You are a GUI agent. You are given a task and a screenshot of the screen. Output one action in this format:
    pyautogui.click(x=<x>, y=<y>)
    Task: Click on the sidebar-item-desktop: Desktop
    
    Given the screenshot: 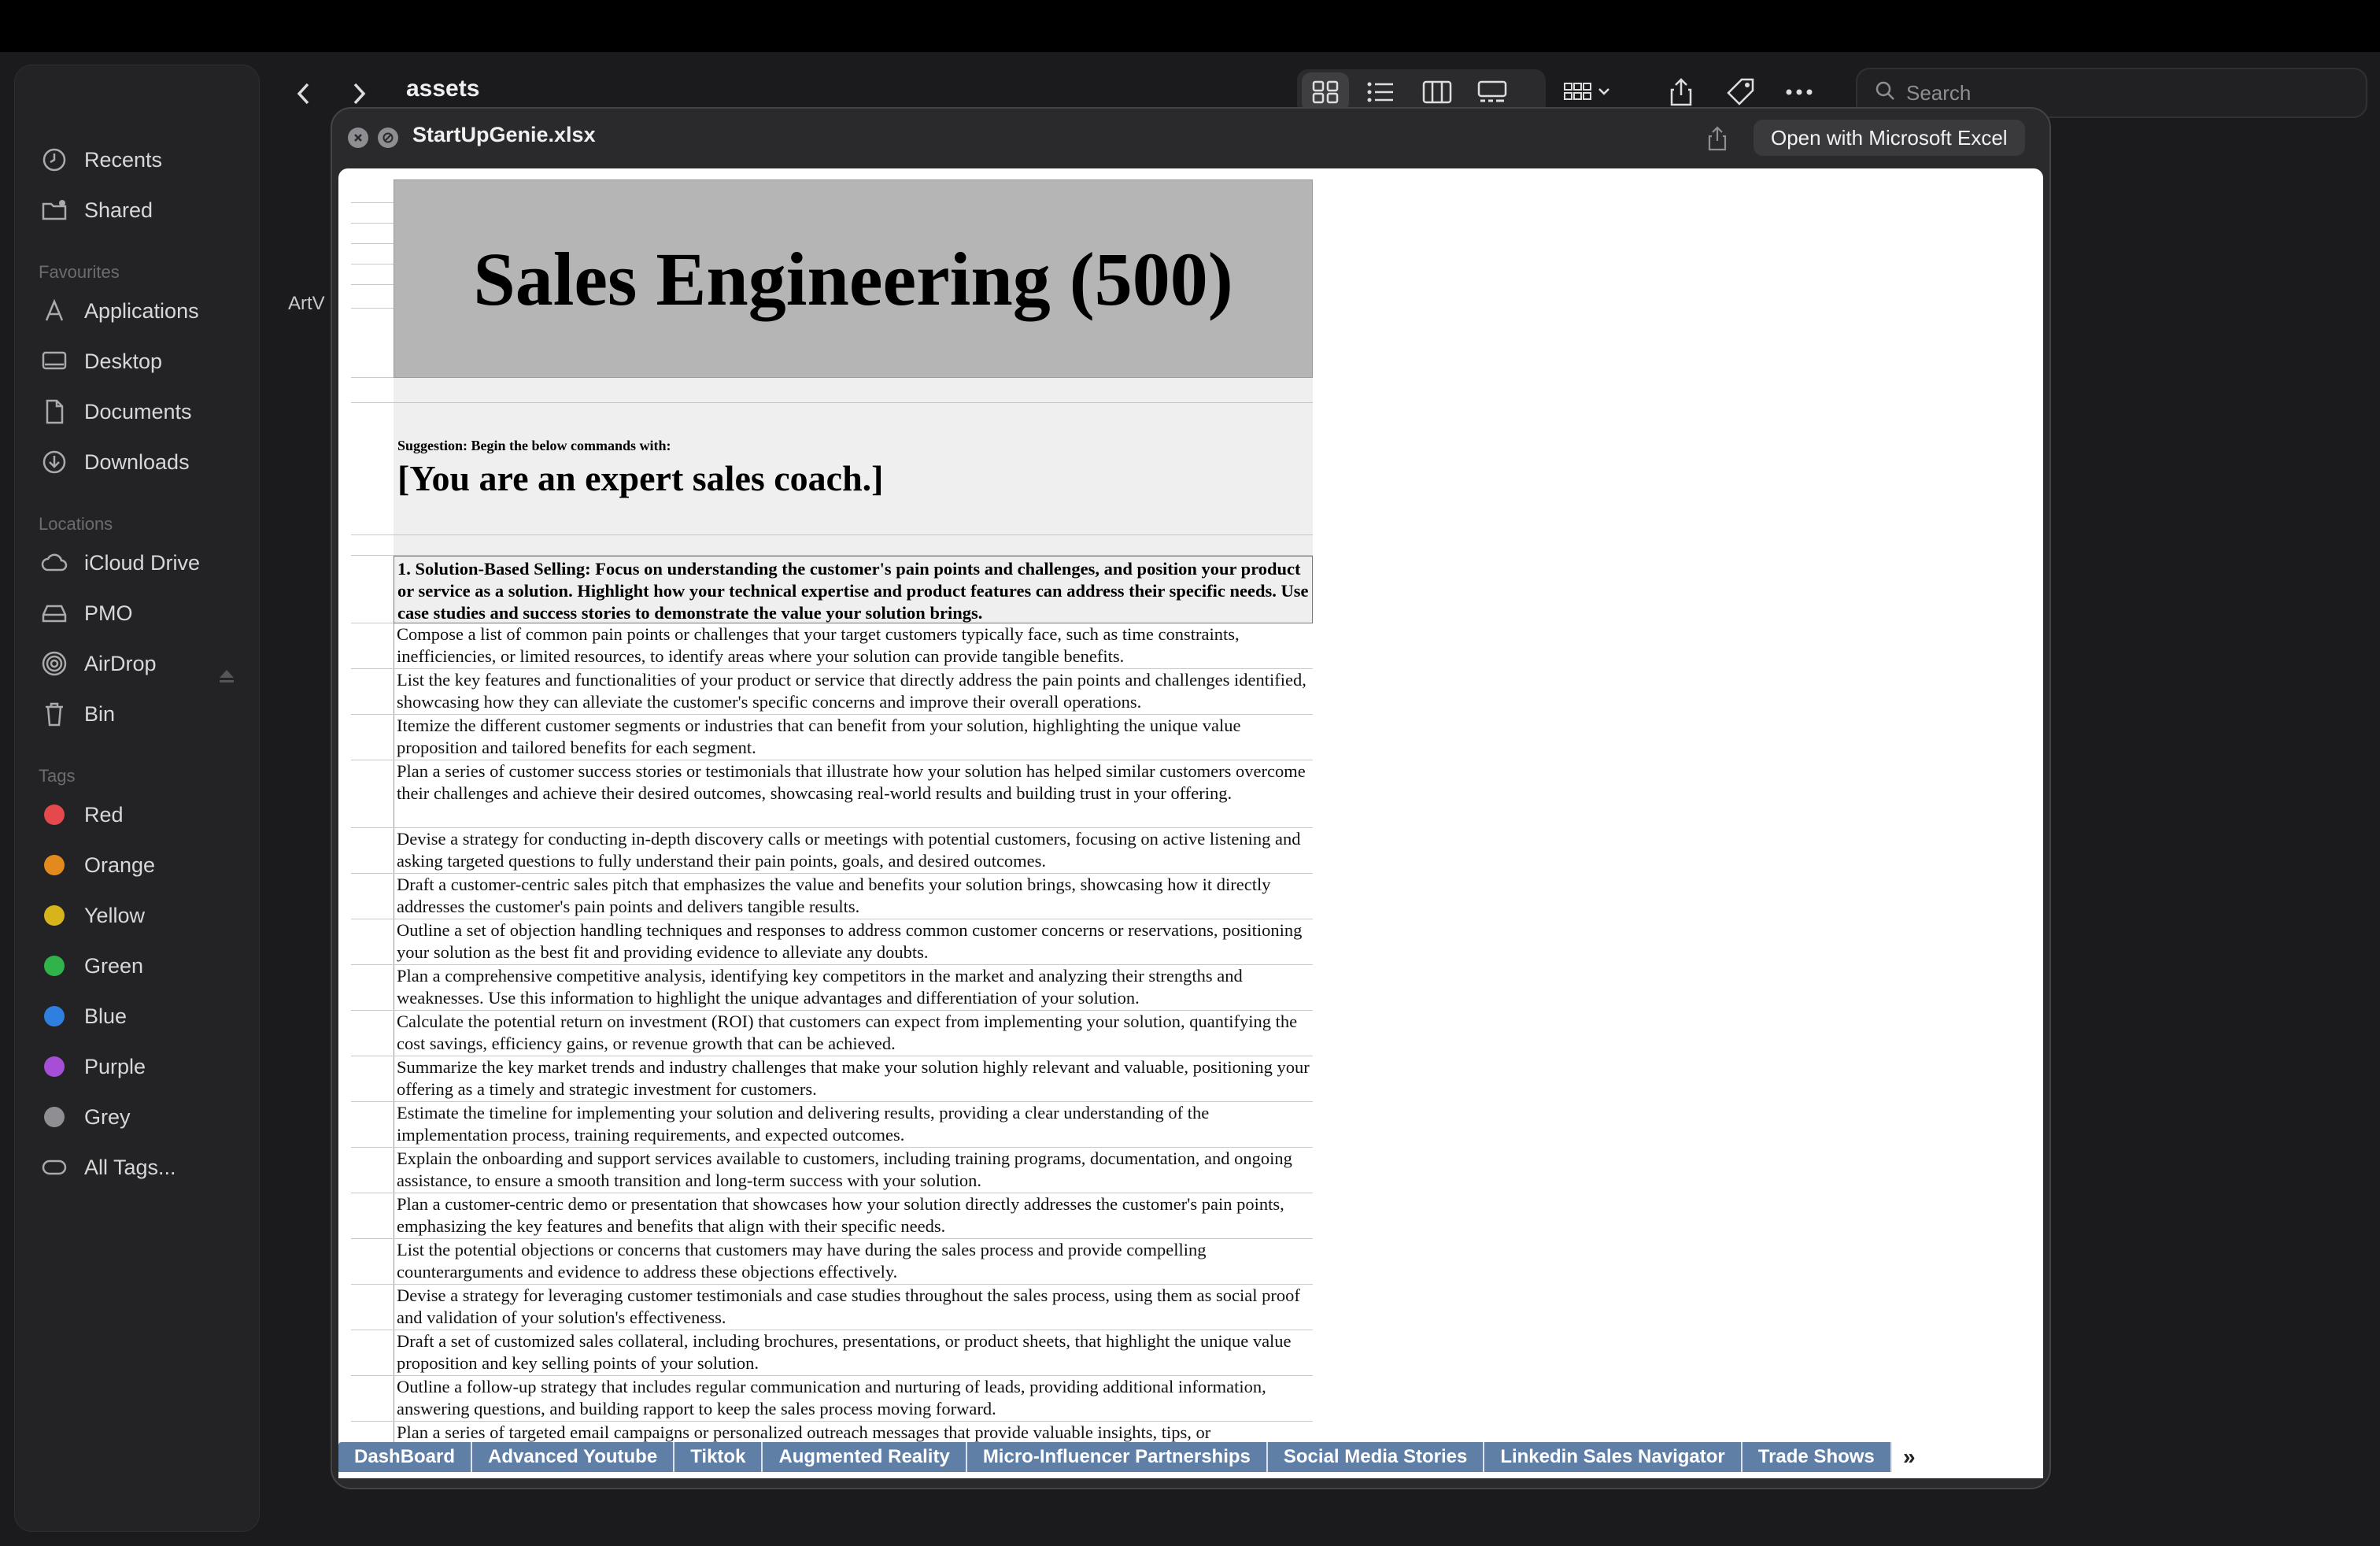 What is the action you would take?
    pyautogui.click(x=100, y=361)
    